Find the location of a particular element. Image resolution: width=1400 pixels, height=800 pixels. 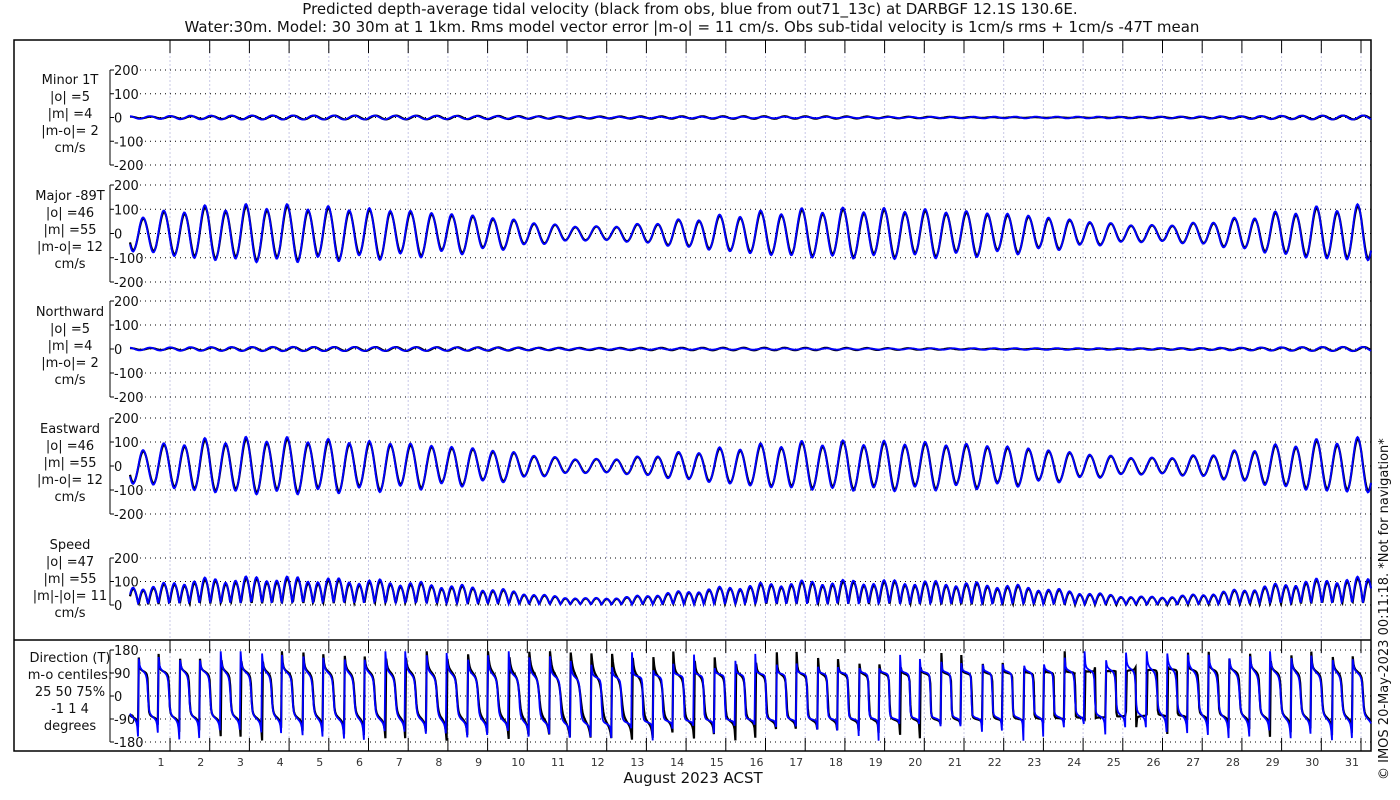

x-tick-label-day: 1 is located at coordinates (161, 762).